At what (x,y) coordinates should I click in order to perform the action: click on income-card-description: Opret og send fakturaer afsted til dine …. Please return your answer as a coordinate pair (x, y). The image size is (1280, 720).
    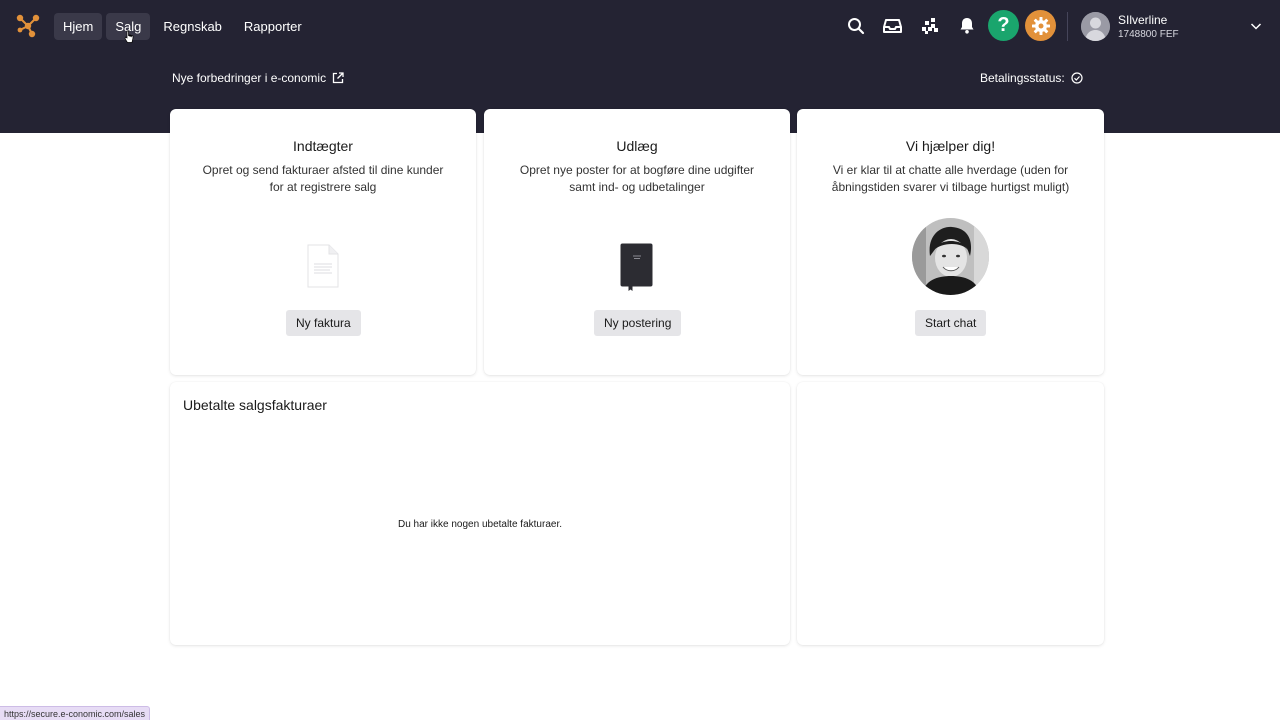
    Looking at the image, I should click on (323, 178).